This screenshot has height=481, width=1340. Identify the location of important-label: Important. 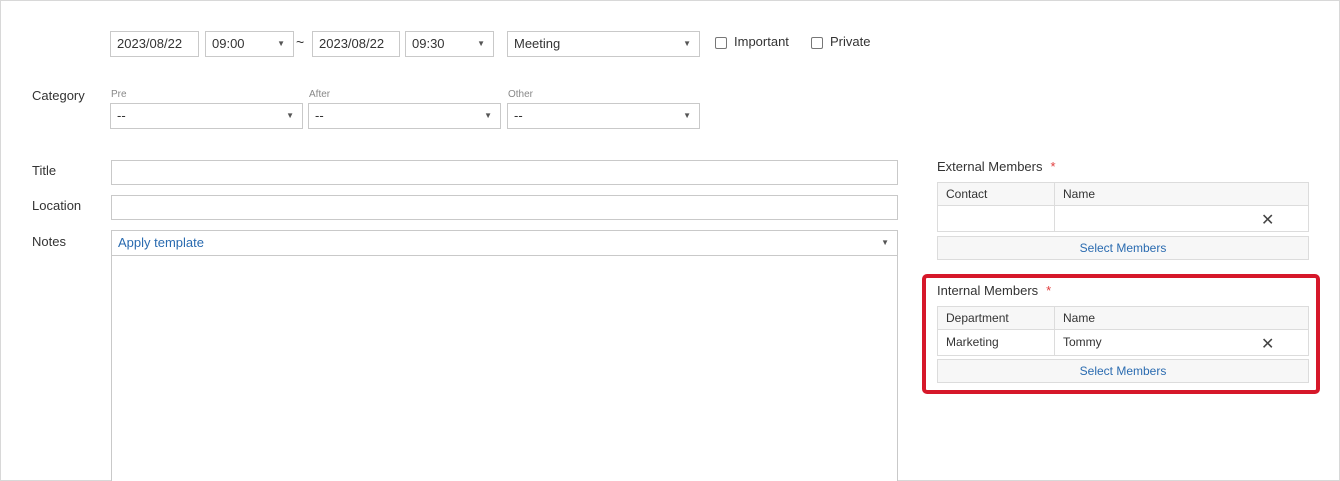
(761, 41).